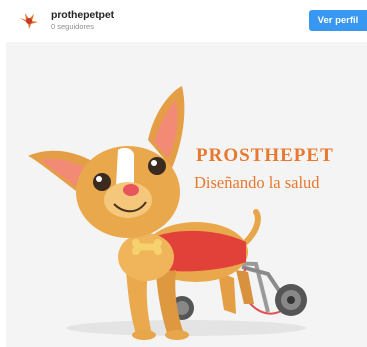  What do you see at coordinates (257, 182) in the screenshot?
I see `brand-tagline: Diseñando la salud` at bounding box center [257, 182].